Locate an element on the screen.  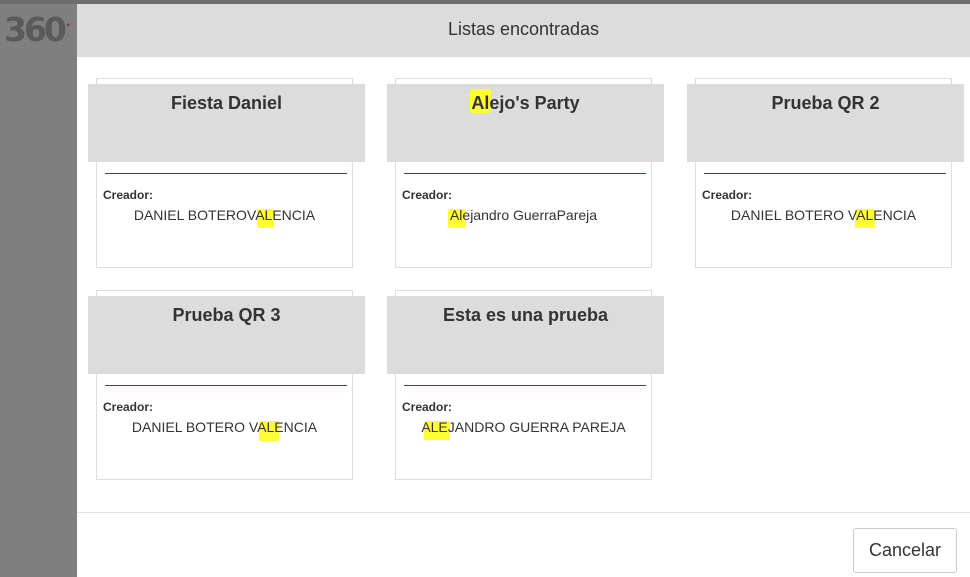
dialog-header: Listas encontradas is located at coordinates (523, 30).